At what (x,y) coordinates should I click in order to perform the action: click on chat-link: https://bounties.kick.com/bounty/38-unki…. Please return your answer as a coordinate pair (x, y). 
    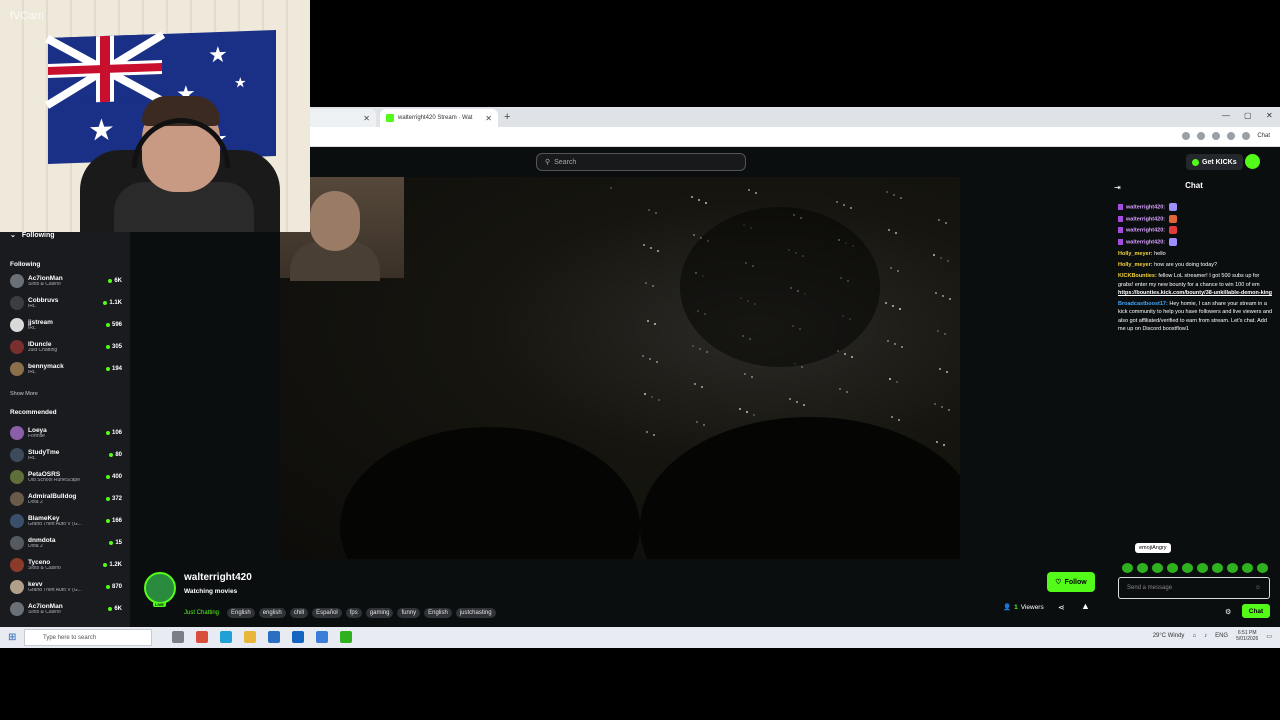
    Looking at the image, I should click on (1195, 293).